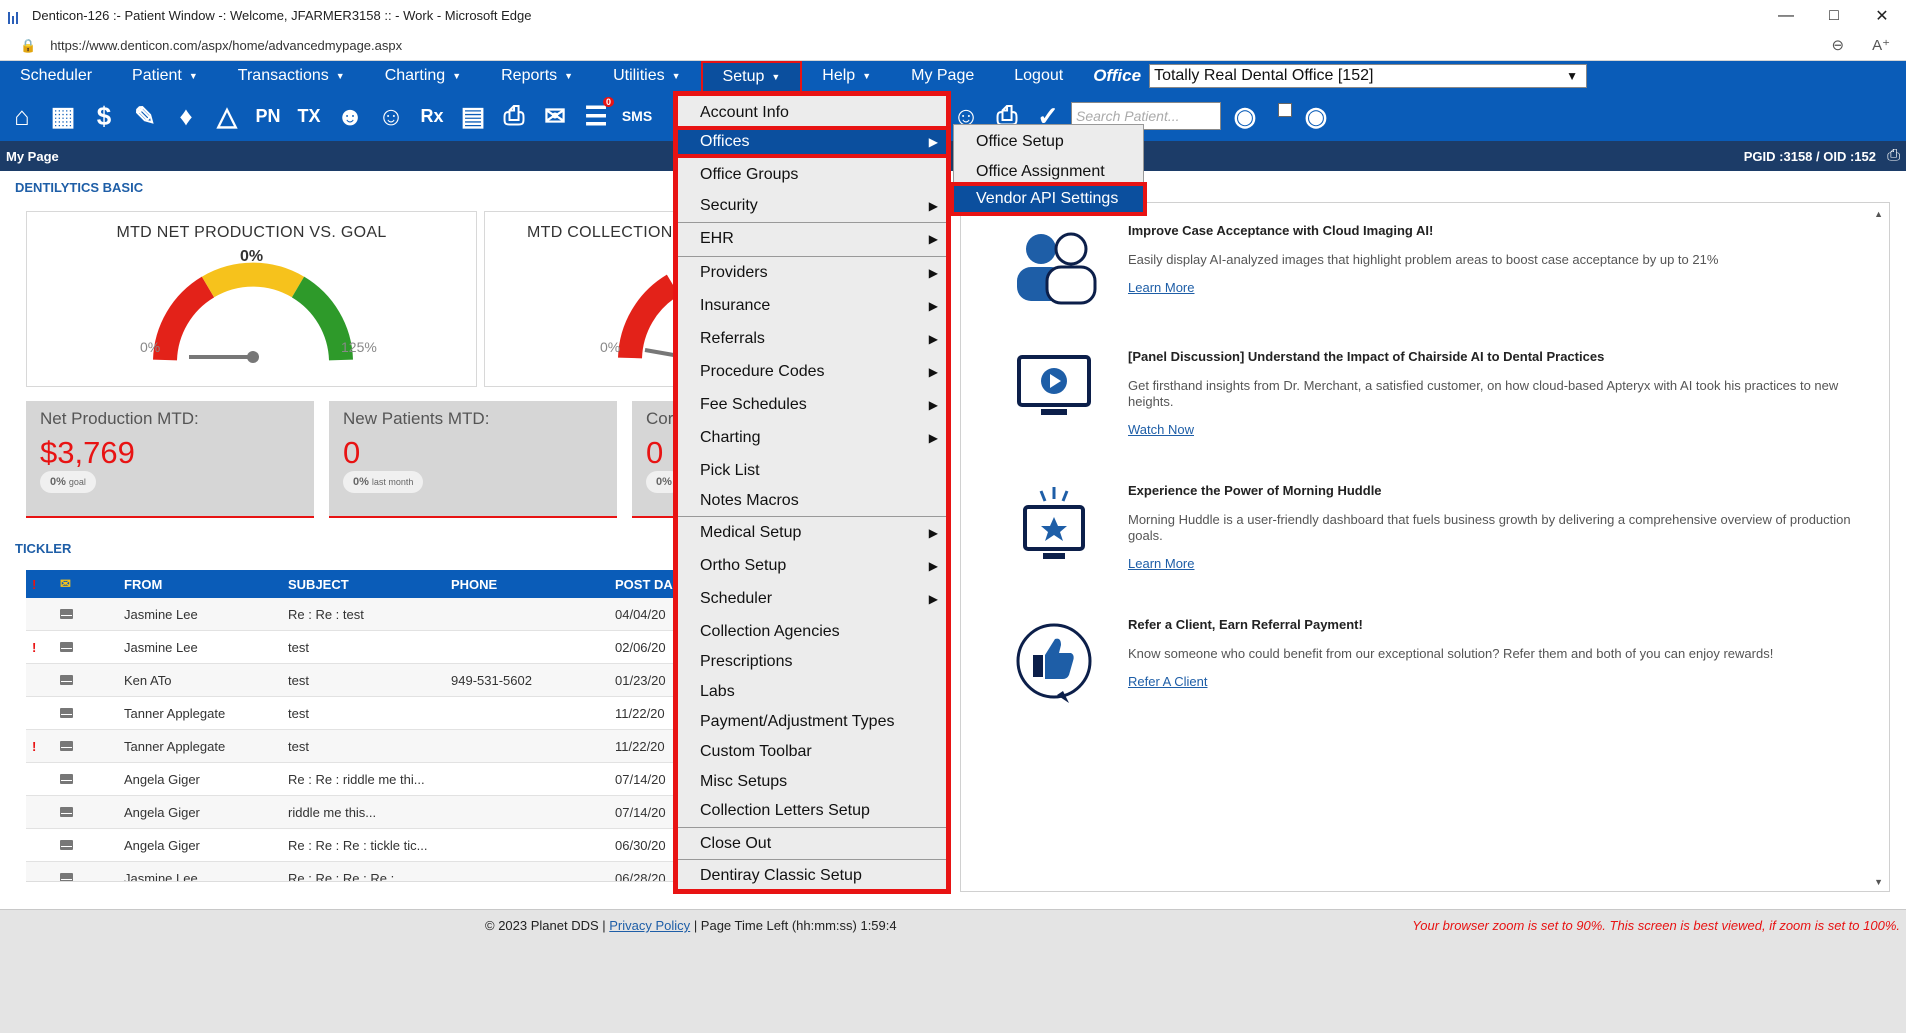 Image resolution: width=1906 pixels, height=1033 pixels. I want to click on sms-icon: SMS, so click(637, 116).